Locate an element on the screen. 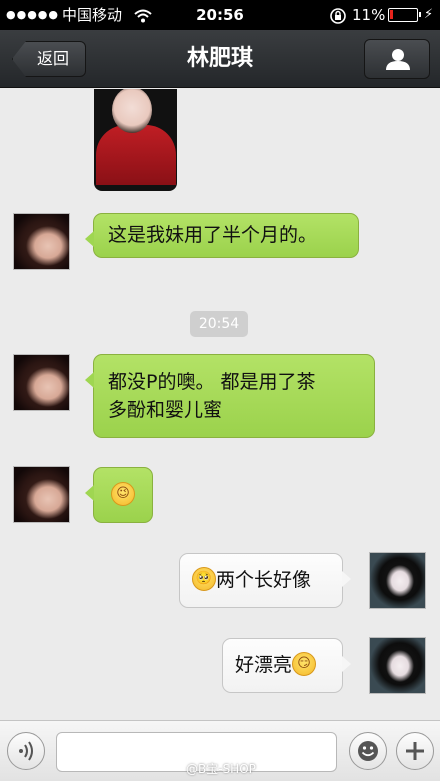  emoji-button is located at coordinates (368, 751).